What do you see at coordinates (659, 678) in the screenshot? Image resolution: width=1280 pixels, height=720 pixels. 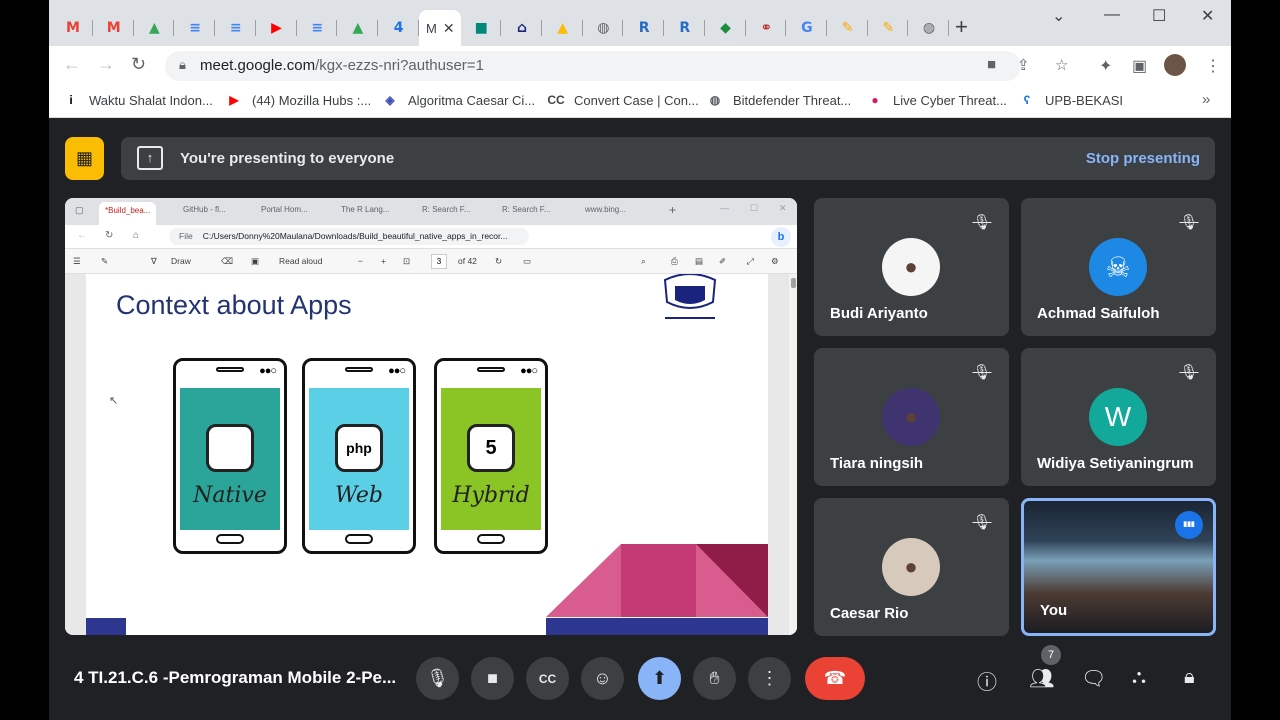 I see `present-now-button: ⬆` at bounding box center [659, 678].